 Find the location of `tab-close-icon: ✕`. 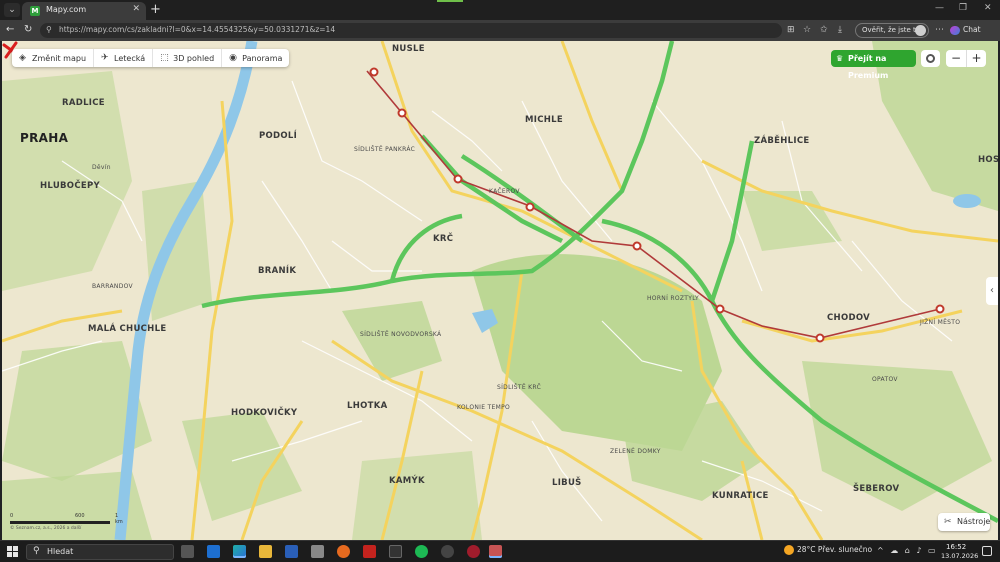

tab-close-icon: ✕ is located at coordinates (136, 9).